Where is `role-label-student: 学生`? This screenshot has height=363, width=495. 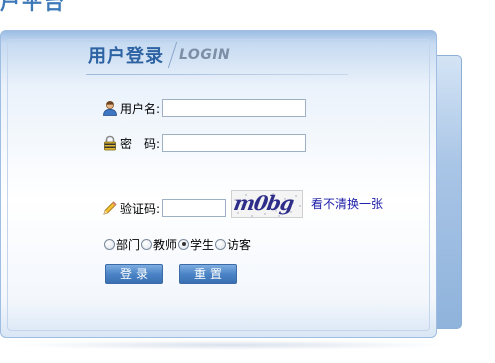
role-label-student: 学生 is located at coordinates (202, 244).